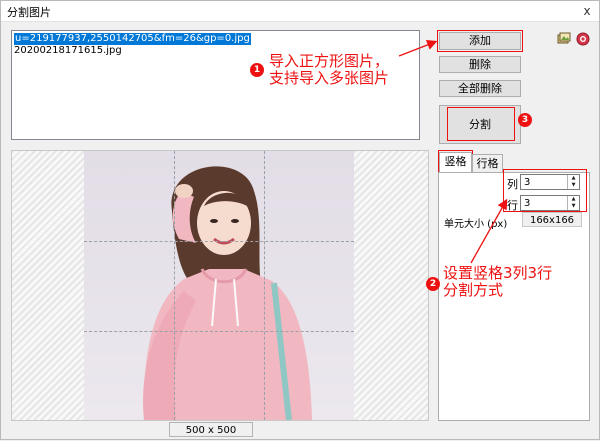  What do you see at coordinates (476, 224) in the screenshot?
I see `unit-size-label: 单元大小 (px)` at bounding box center [476, 224].